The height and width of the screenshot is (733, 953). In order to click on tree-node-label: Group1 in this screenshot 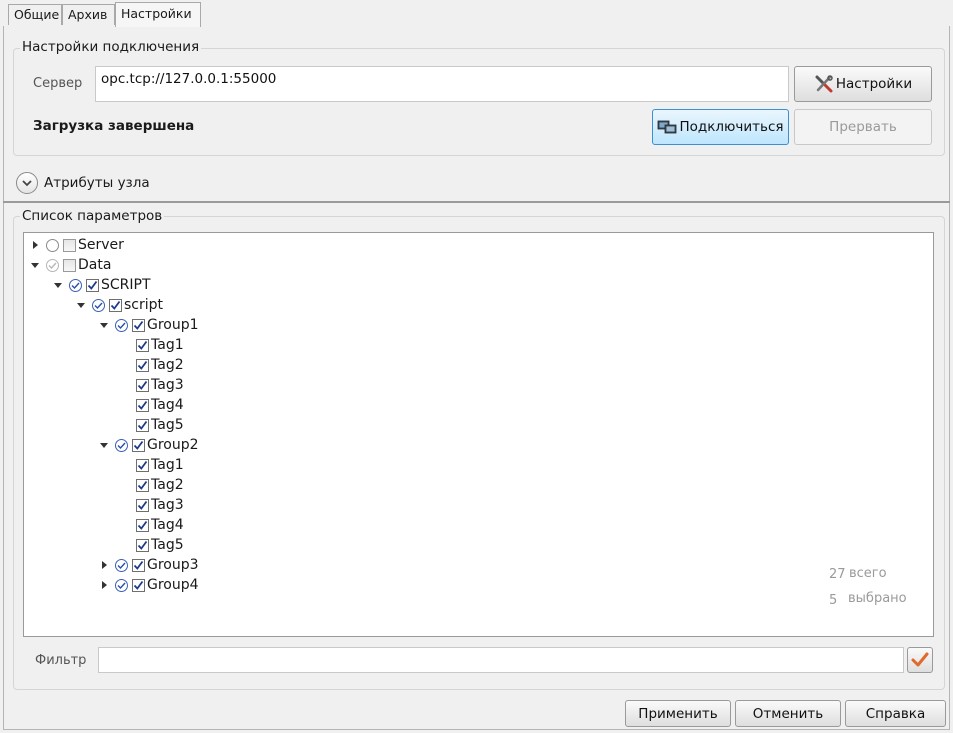, I will do `click(173, 325)`.